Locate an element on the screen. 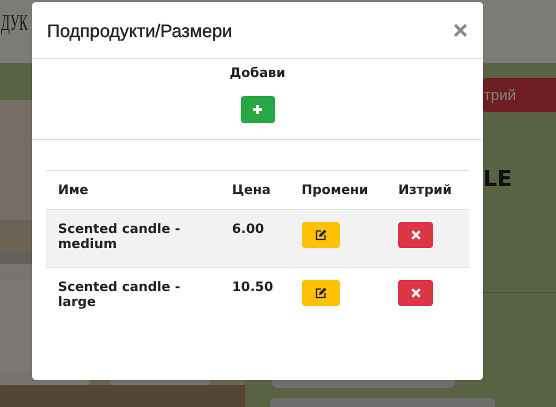 This screenshot has height=407, width=556. plus-icon is located at coordinates (257, 109).